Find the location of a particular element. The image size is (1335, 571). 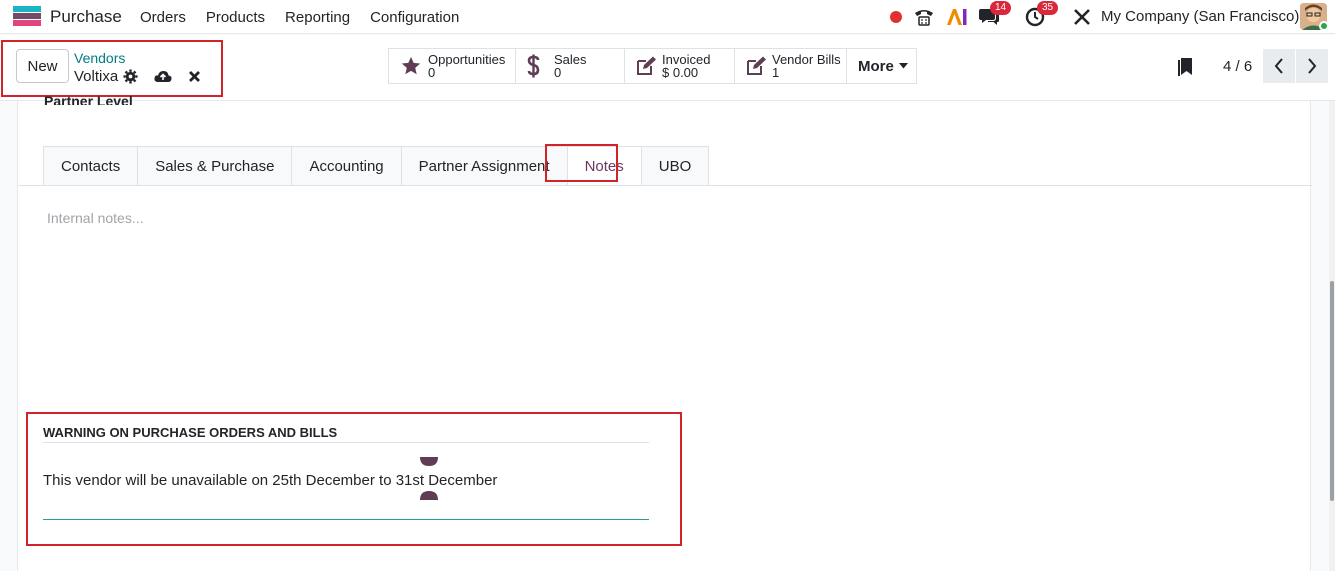

smart-button-label: Opportunities is located at coordinates (467, 59).